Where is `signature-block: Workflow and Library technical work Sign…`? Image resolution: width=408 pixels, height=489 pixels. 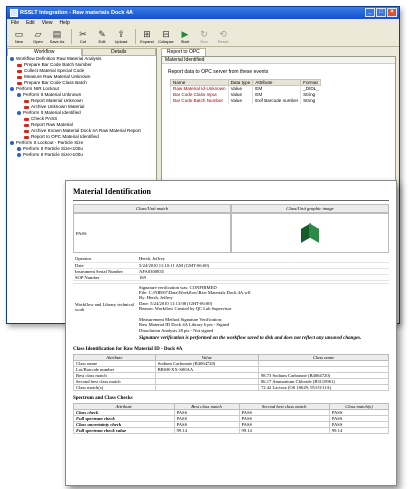
signature-block: Workflow and Library technical work Sign… is located at coordinates (231, 312).